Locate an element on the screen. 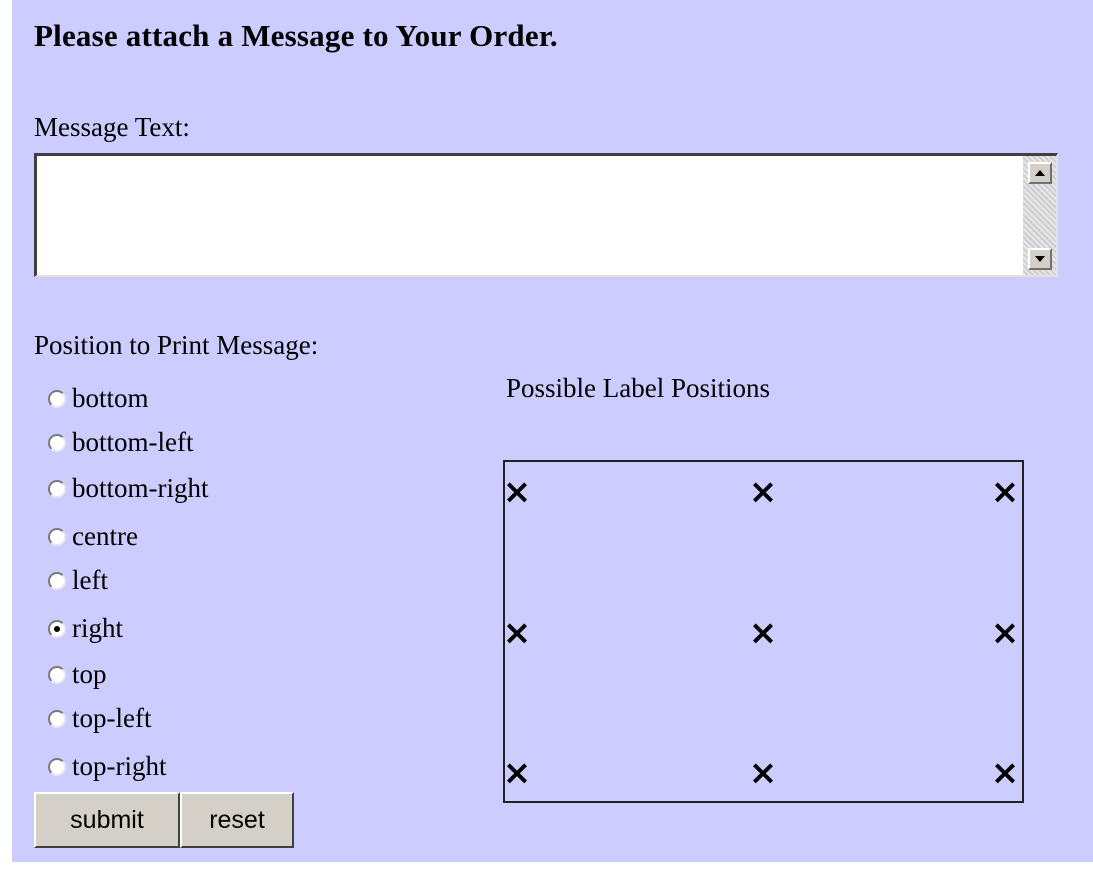  scroll-down-arrow-icon is located at coordinates (1040, 259).